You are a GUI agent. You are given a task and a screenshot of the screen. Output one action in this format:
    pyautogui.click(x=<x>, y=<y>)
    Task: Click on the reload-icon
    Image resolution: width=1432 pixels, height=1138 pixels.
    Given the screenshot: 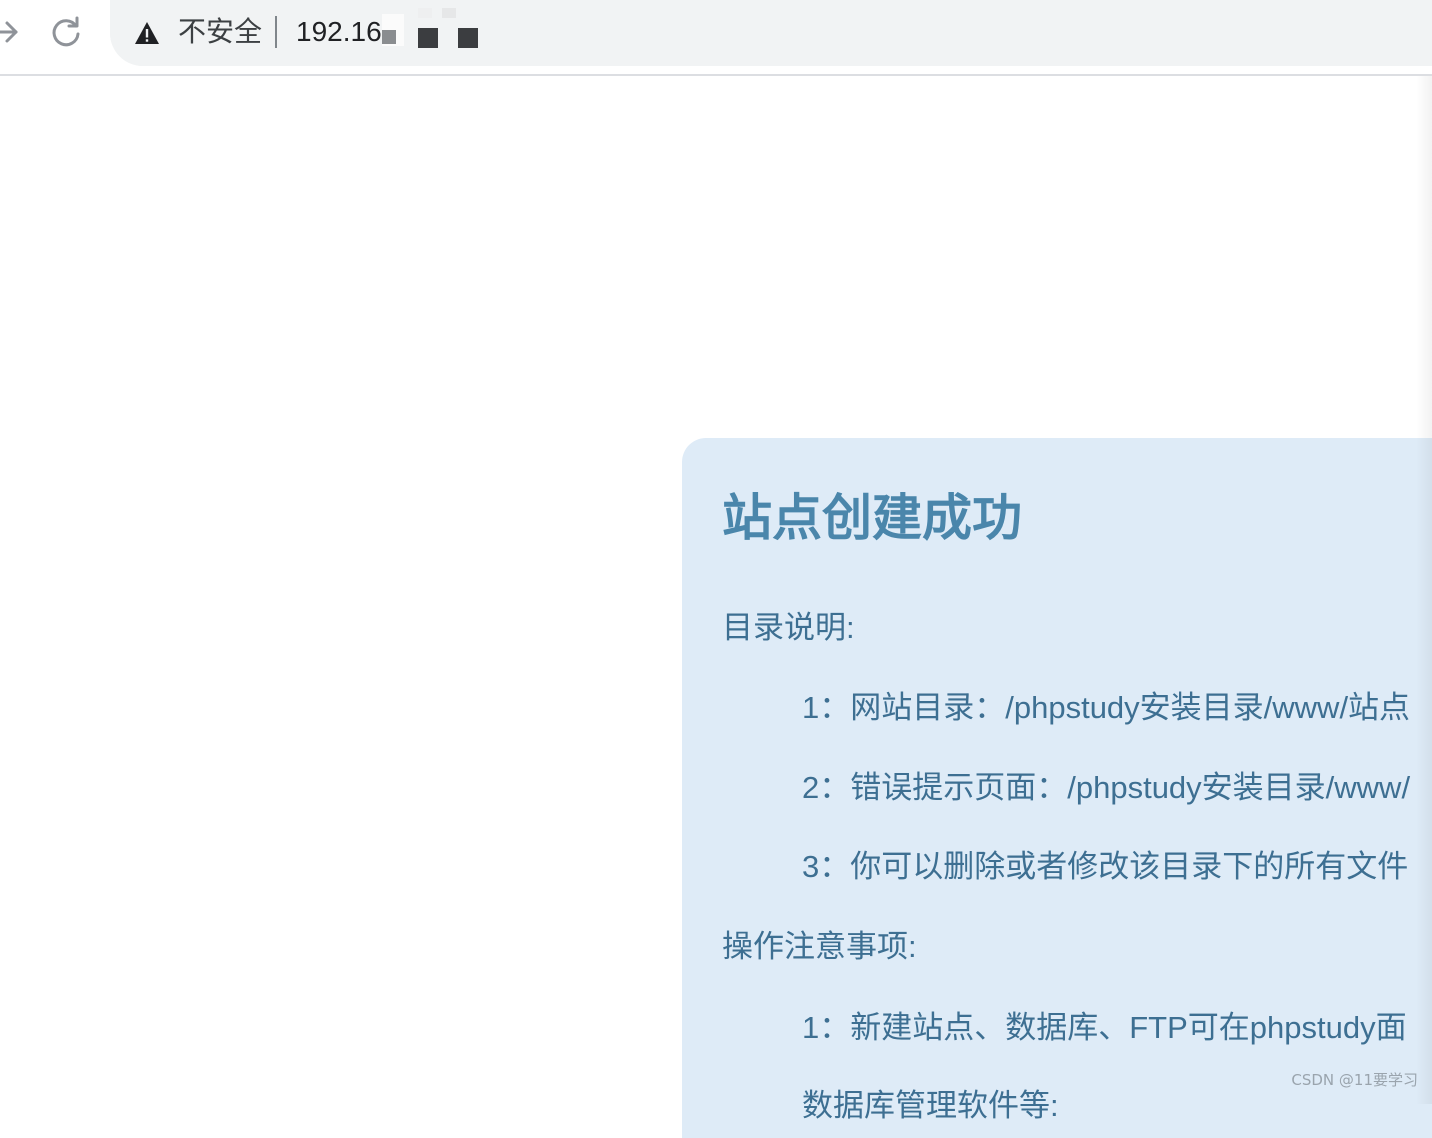 What is the action you would take?
    pyautogui.click(x=66, y=32)
    